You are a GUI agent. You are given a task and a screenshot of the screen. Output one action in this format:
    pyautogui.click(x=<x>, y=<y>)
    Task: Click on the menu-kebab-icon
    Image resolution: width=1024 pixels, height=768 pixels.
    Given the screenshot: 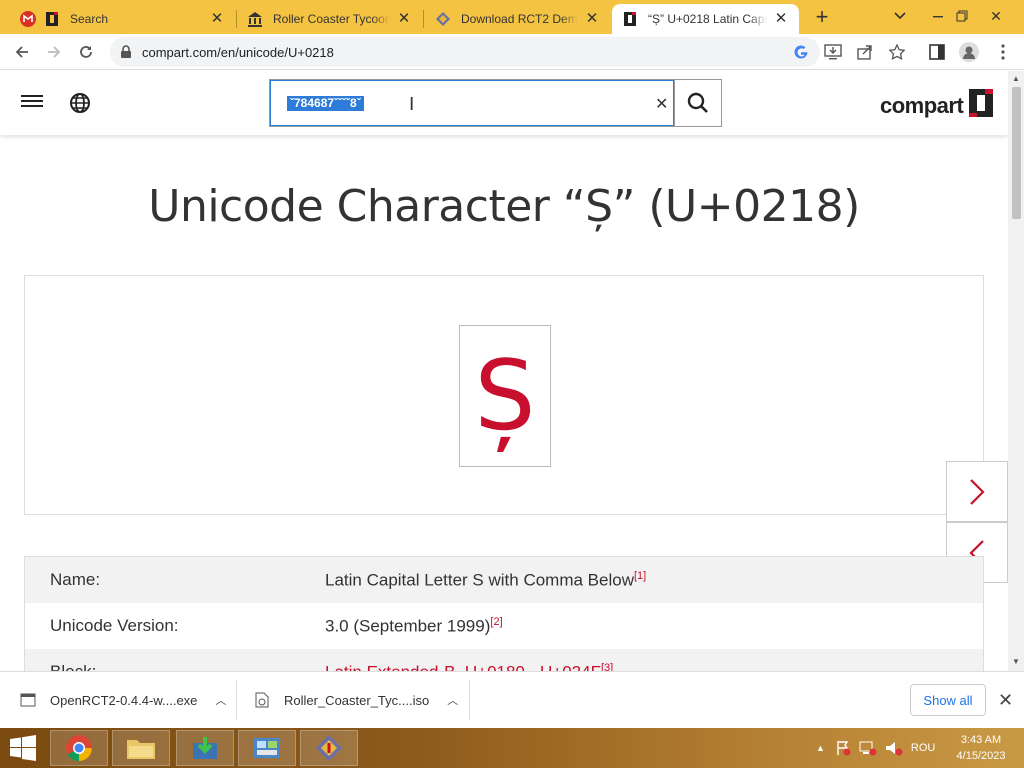 What is the action you would take?
    pyautogui.click(x=1003, y=52)
    